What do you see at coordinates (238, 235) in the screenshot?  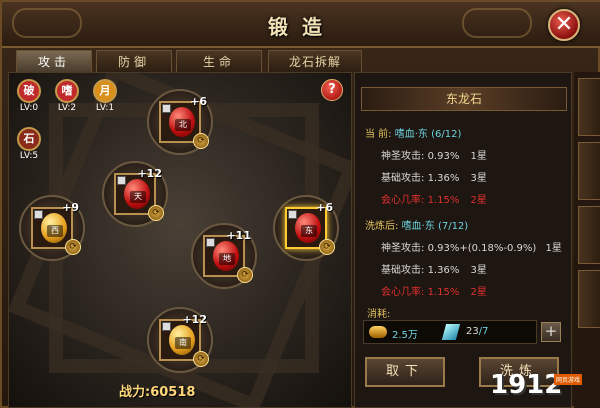 I see `slot-level: +11` at bounding box center [238, 235].